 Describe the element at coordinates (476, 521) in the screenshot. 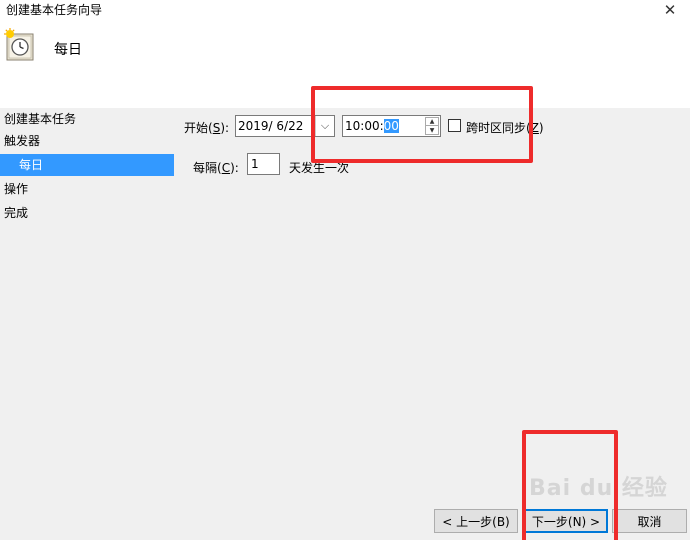

I see `back-button: < 上一步(B)` at that location.